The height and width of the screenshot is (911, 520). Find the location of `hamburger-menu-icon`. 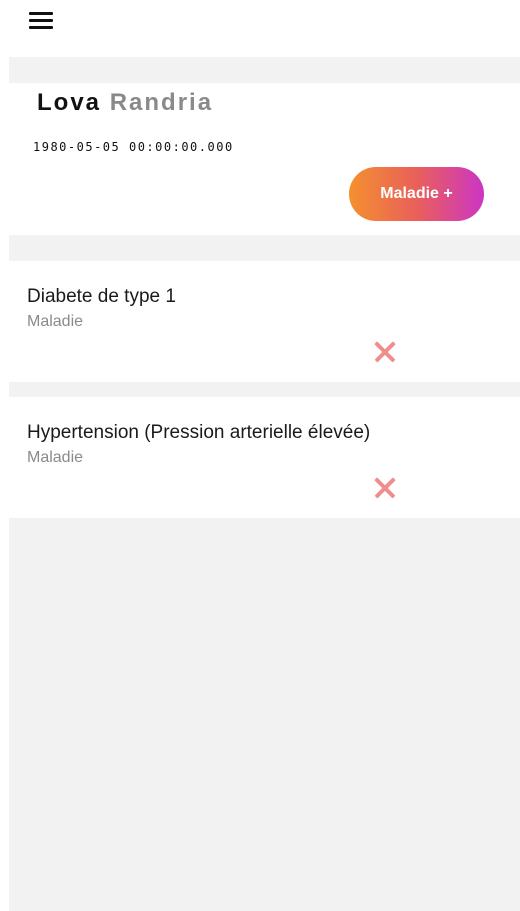

hamburger-menu-icon is located at coordinates (42, 21).